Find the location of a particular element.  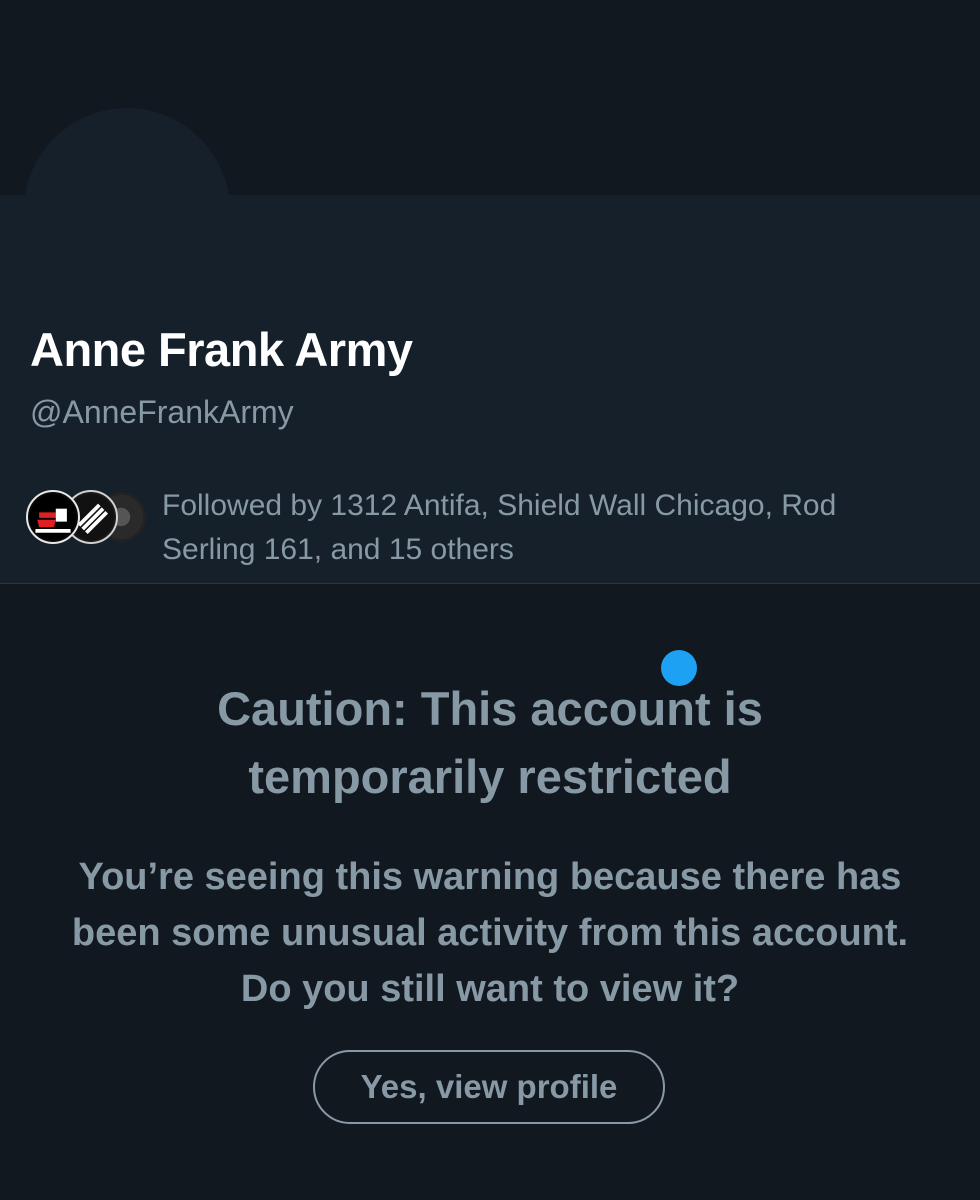

profile-avatar is located at coordinates (127, 211).